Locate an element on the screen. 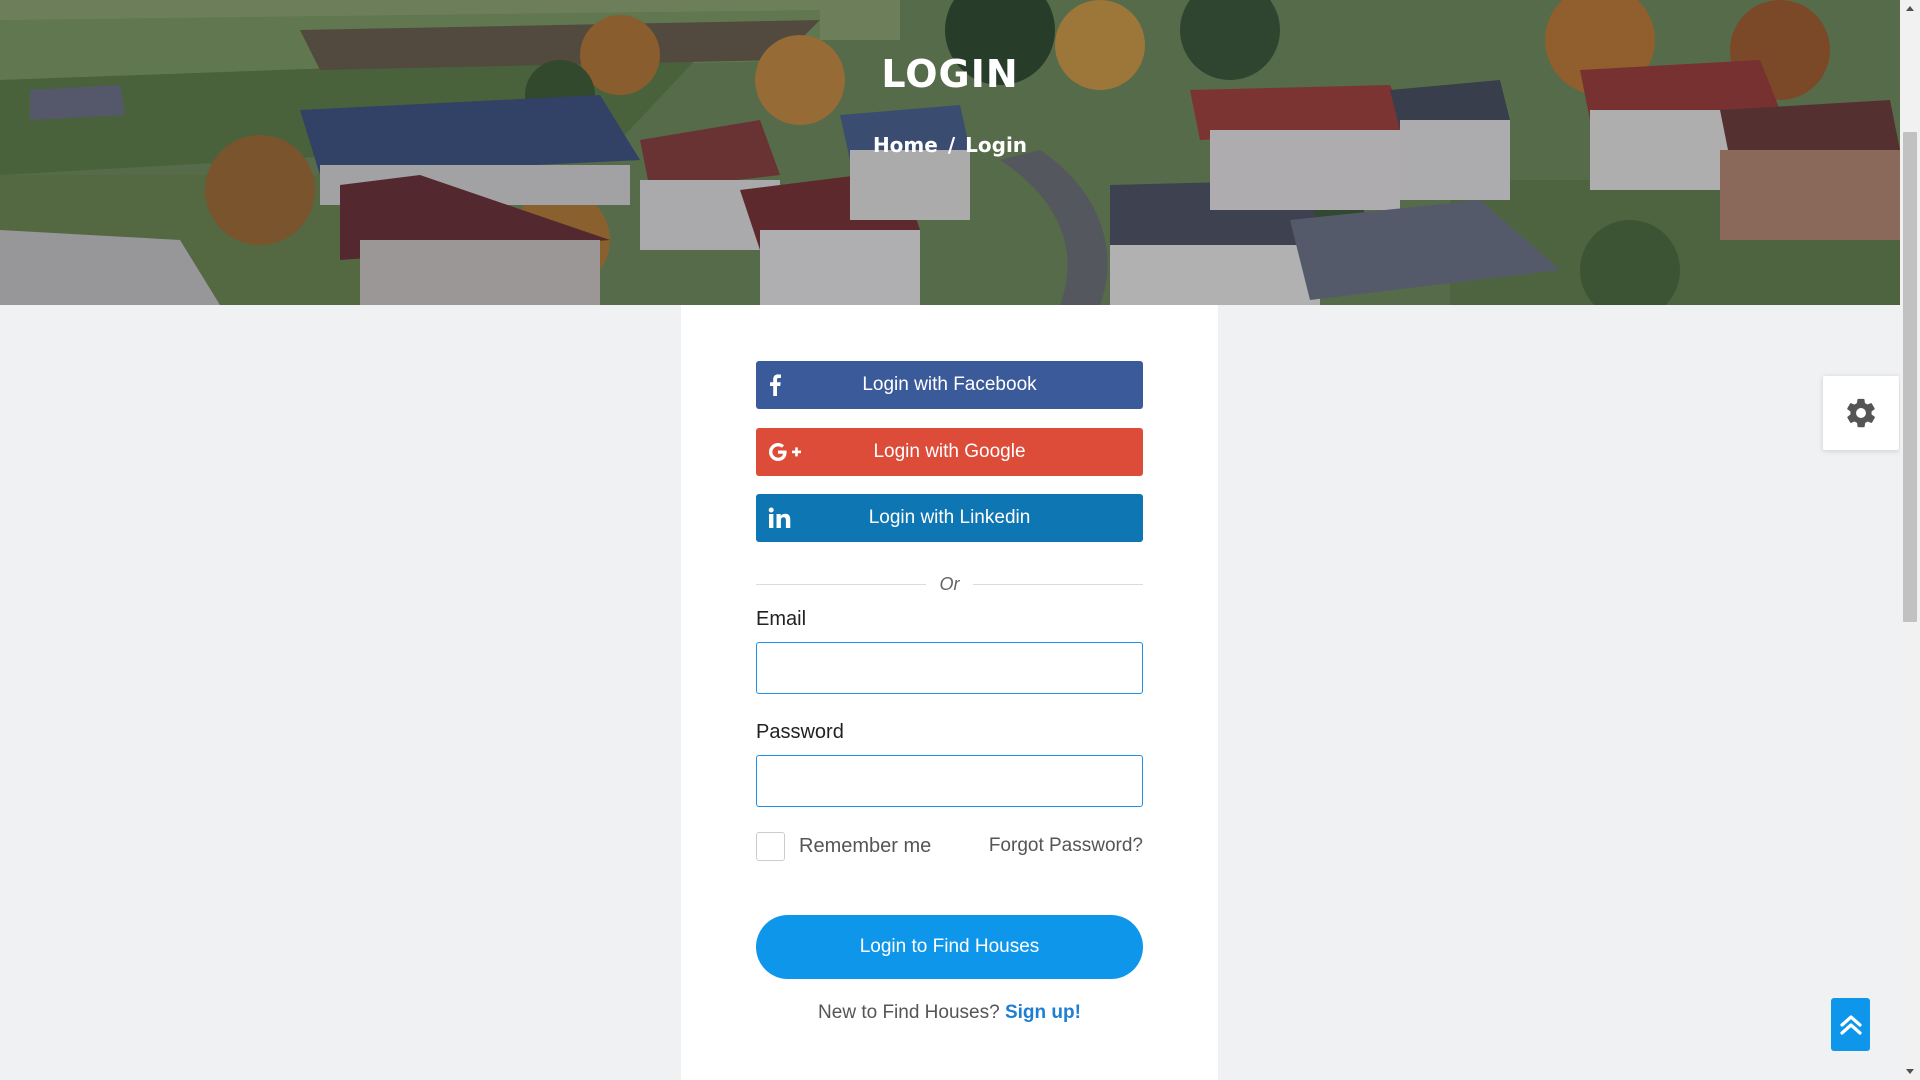  remember-me-checkbox is located at coordinates (770, 846).